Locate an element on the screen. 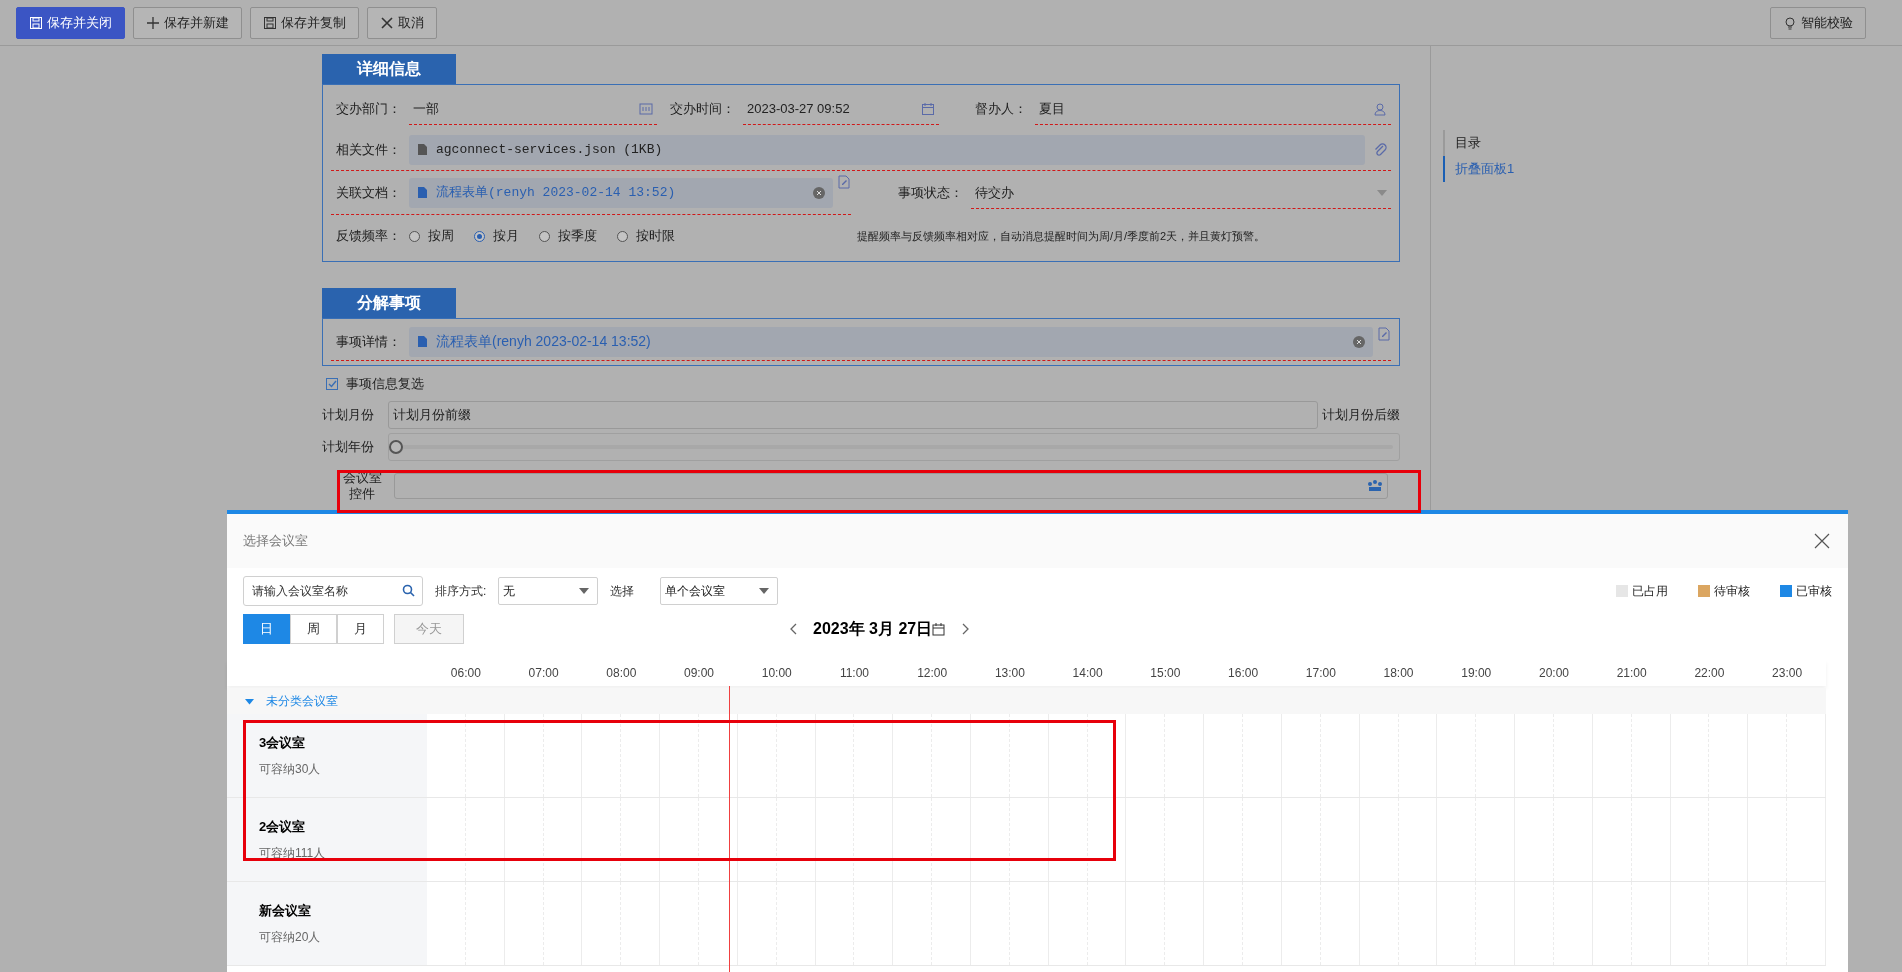 The height and width of the screenshot is (972, 1902). field-label: 计划年份 is located at coordinates (348, 447).